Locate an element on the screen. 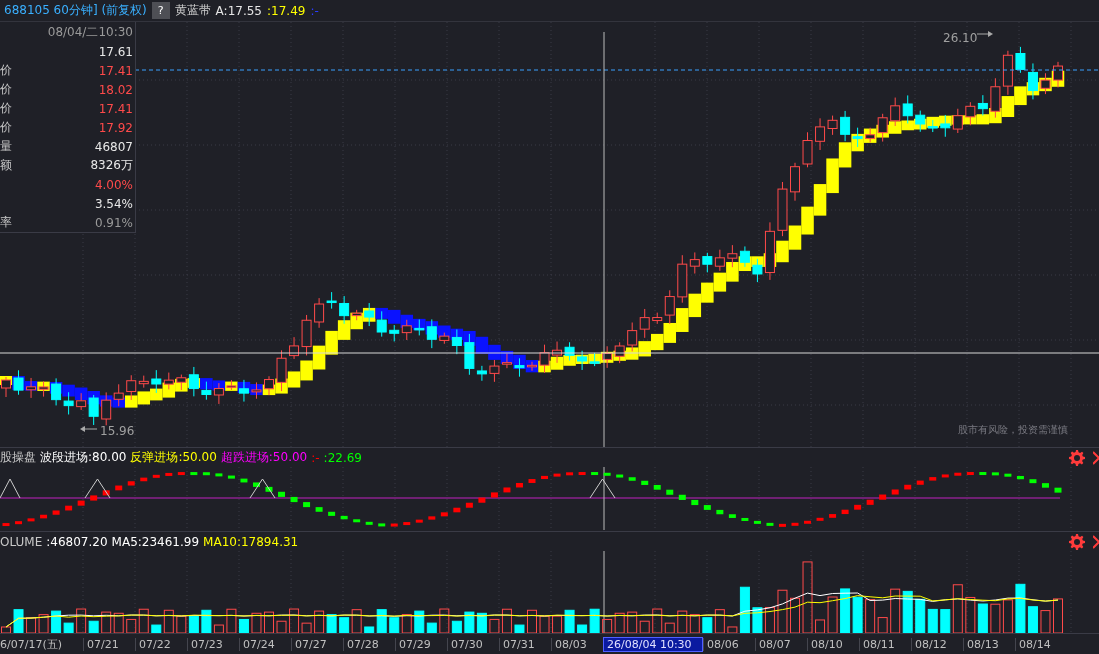 This screenshot has width=1099, height=654. date-label: 08/10 is located at coordinates (833, 644).